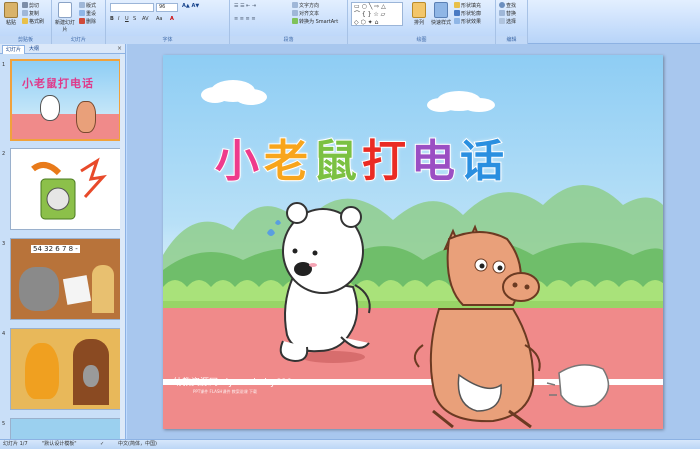 The image size is (700, 449). I want to click on shape-effects-button: 形状效果, so click(467, 22).